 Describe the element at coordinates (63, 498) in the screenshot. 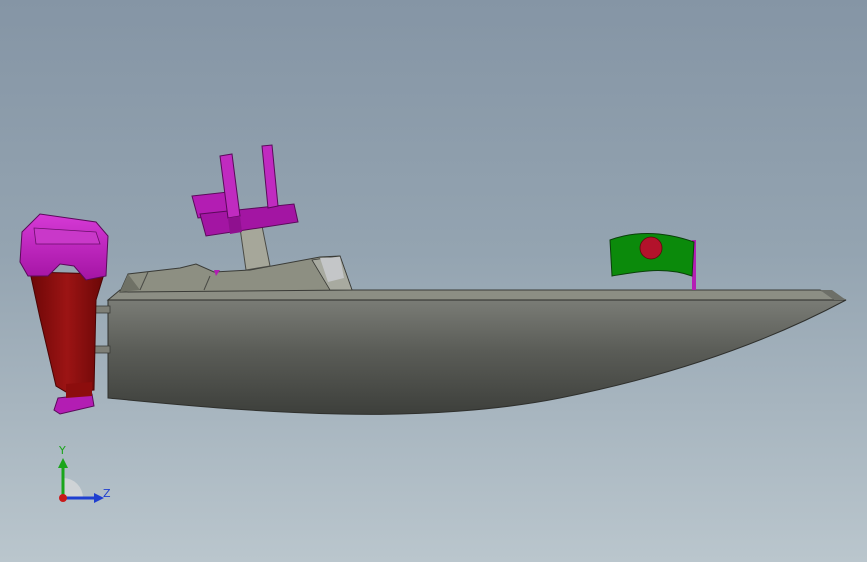

I see `origin-dot` at that location.